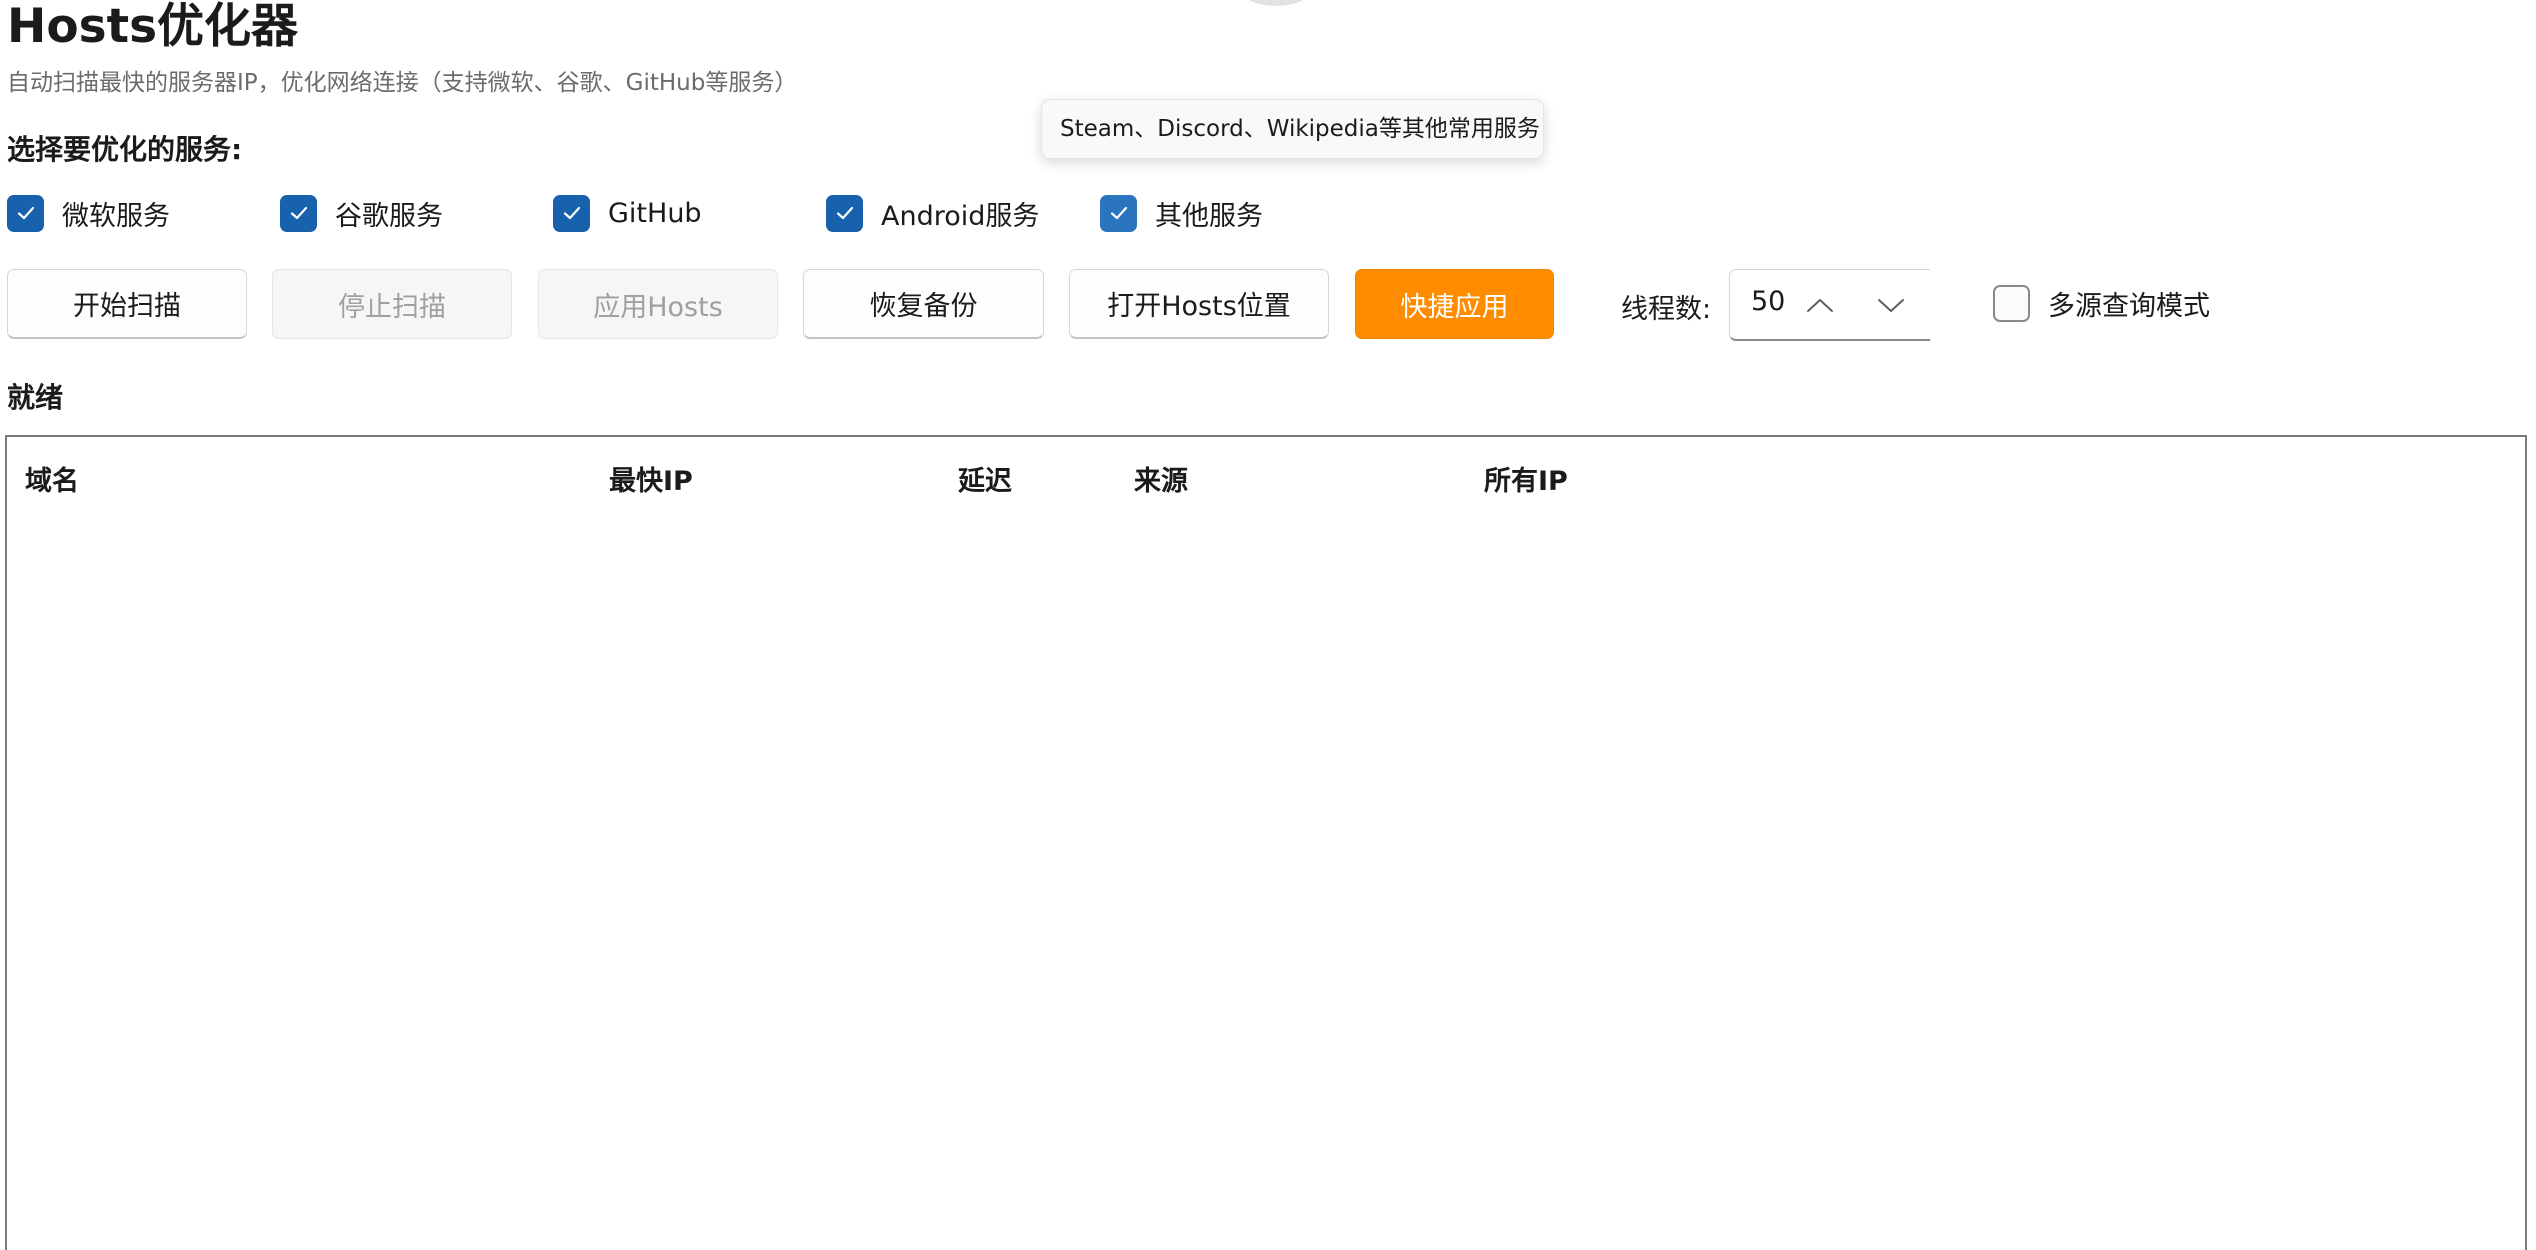  Describe the element at coordinates (651, 478) in the screenshot. I see `column-header-fastest-ip: 最快IP` at that location.